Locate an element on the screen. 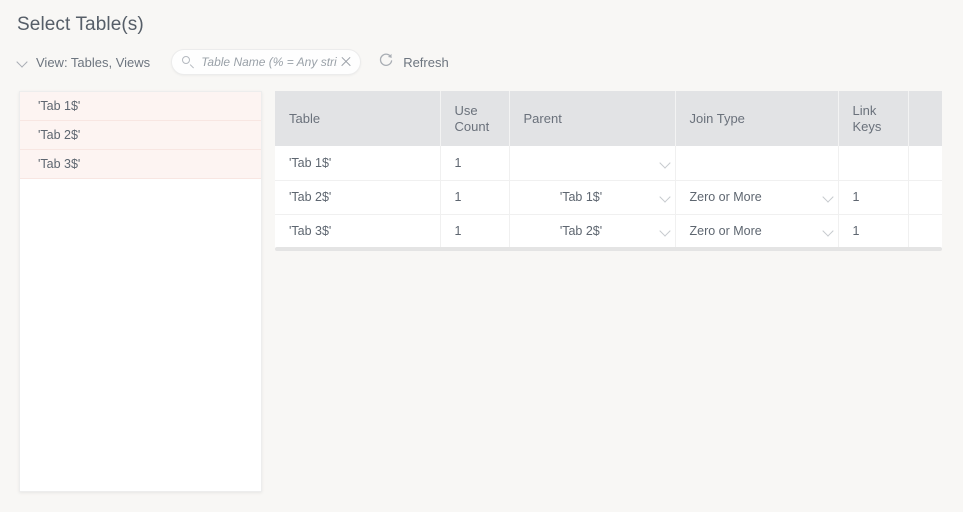  grid-horizontal-scrollbar is located at coordinates (608, 249).